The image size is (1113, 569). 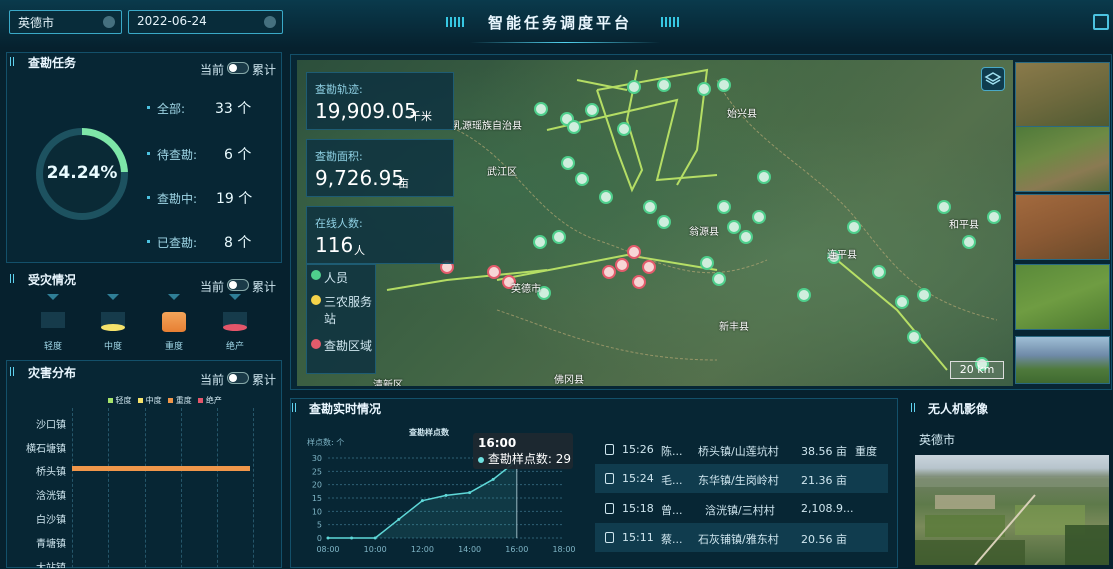 I want to click on y-tick-label: 15, so click(x=317, y=498).